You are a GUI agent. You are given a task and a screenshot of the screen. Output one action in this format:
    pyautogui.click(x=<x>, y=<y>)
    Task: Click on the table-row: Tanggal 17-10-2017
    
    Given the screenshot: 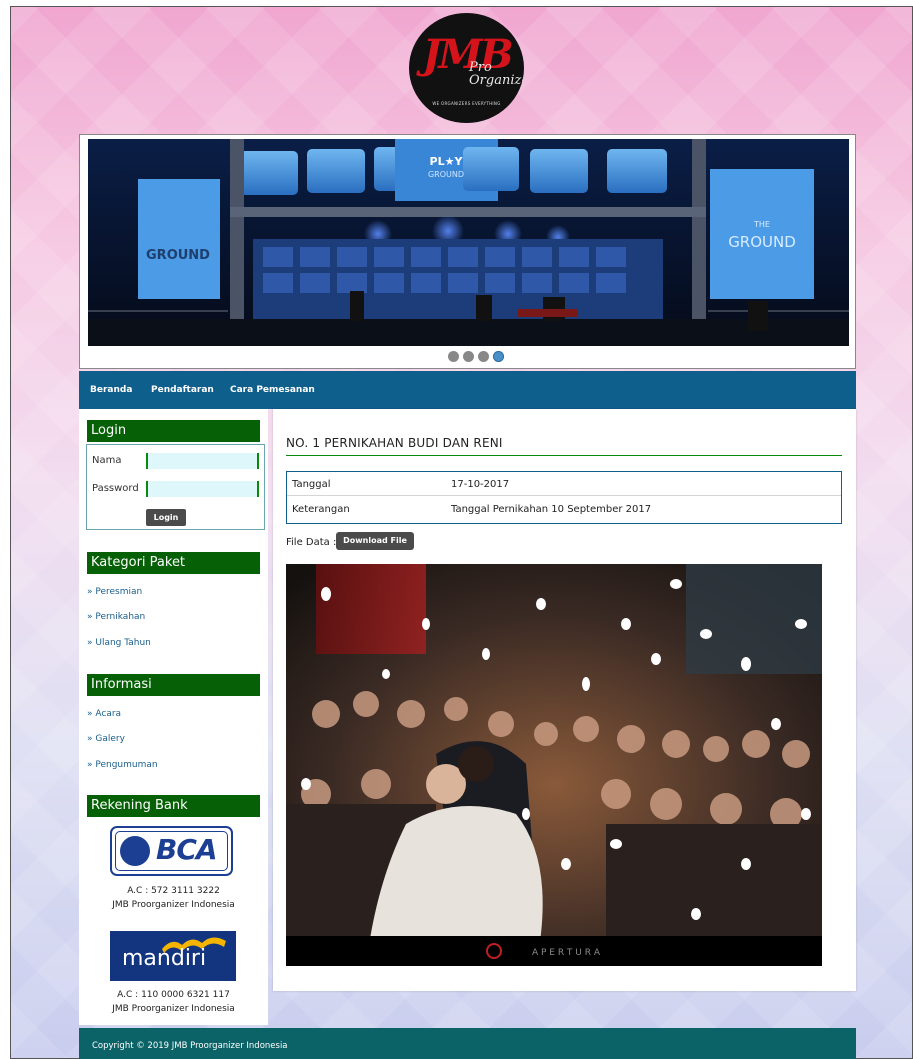 What is the action you would take?
    pyautogui.click(x=564, y=484)
    